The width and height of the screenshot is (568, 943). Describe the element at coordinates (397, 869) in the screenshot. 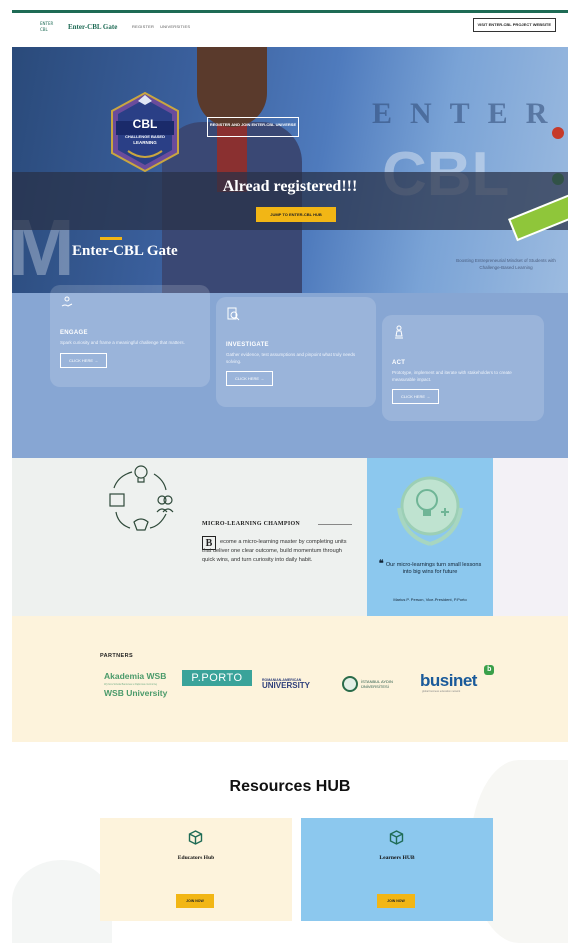

I see `learners-hub-card: Learners HUB JOIN NOW` at that location.